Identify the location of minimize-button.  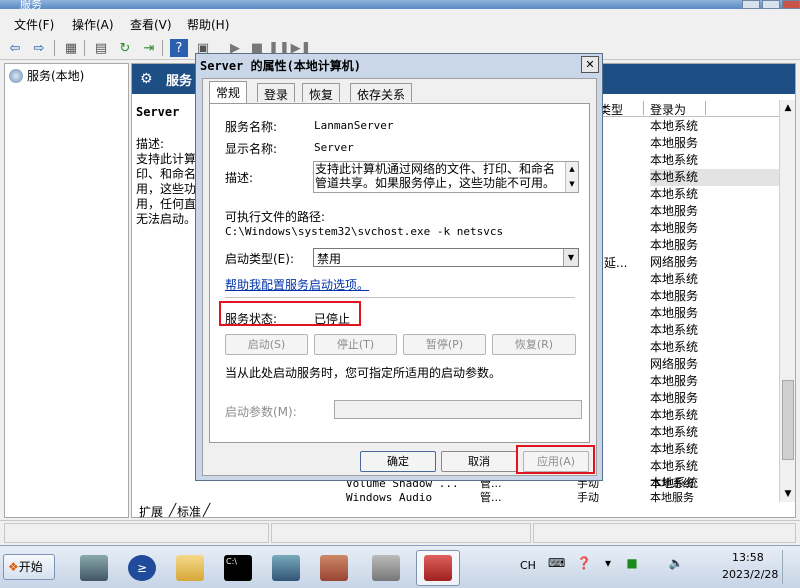
(751, 4).